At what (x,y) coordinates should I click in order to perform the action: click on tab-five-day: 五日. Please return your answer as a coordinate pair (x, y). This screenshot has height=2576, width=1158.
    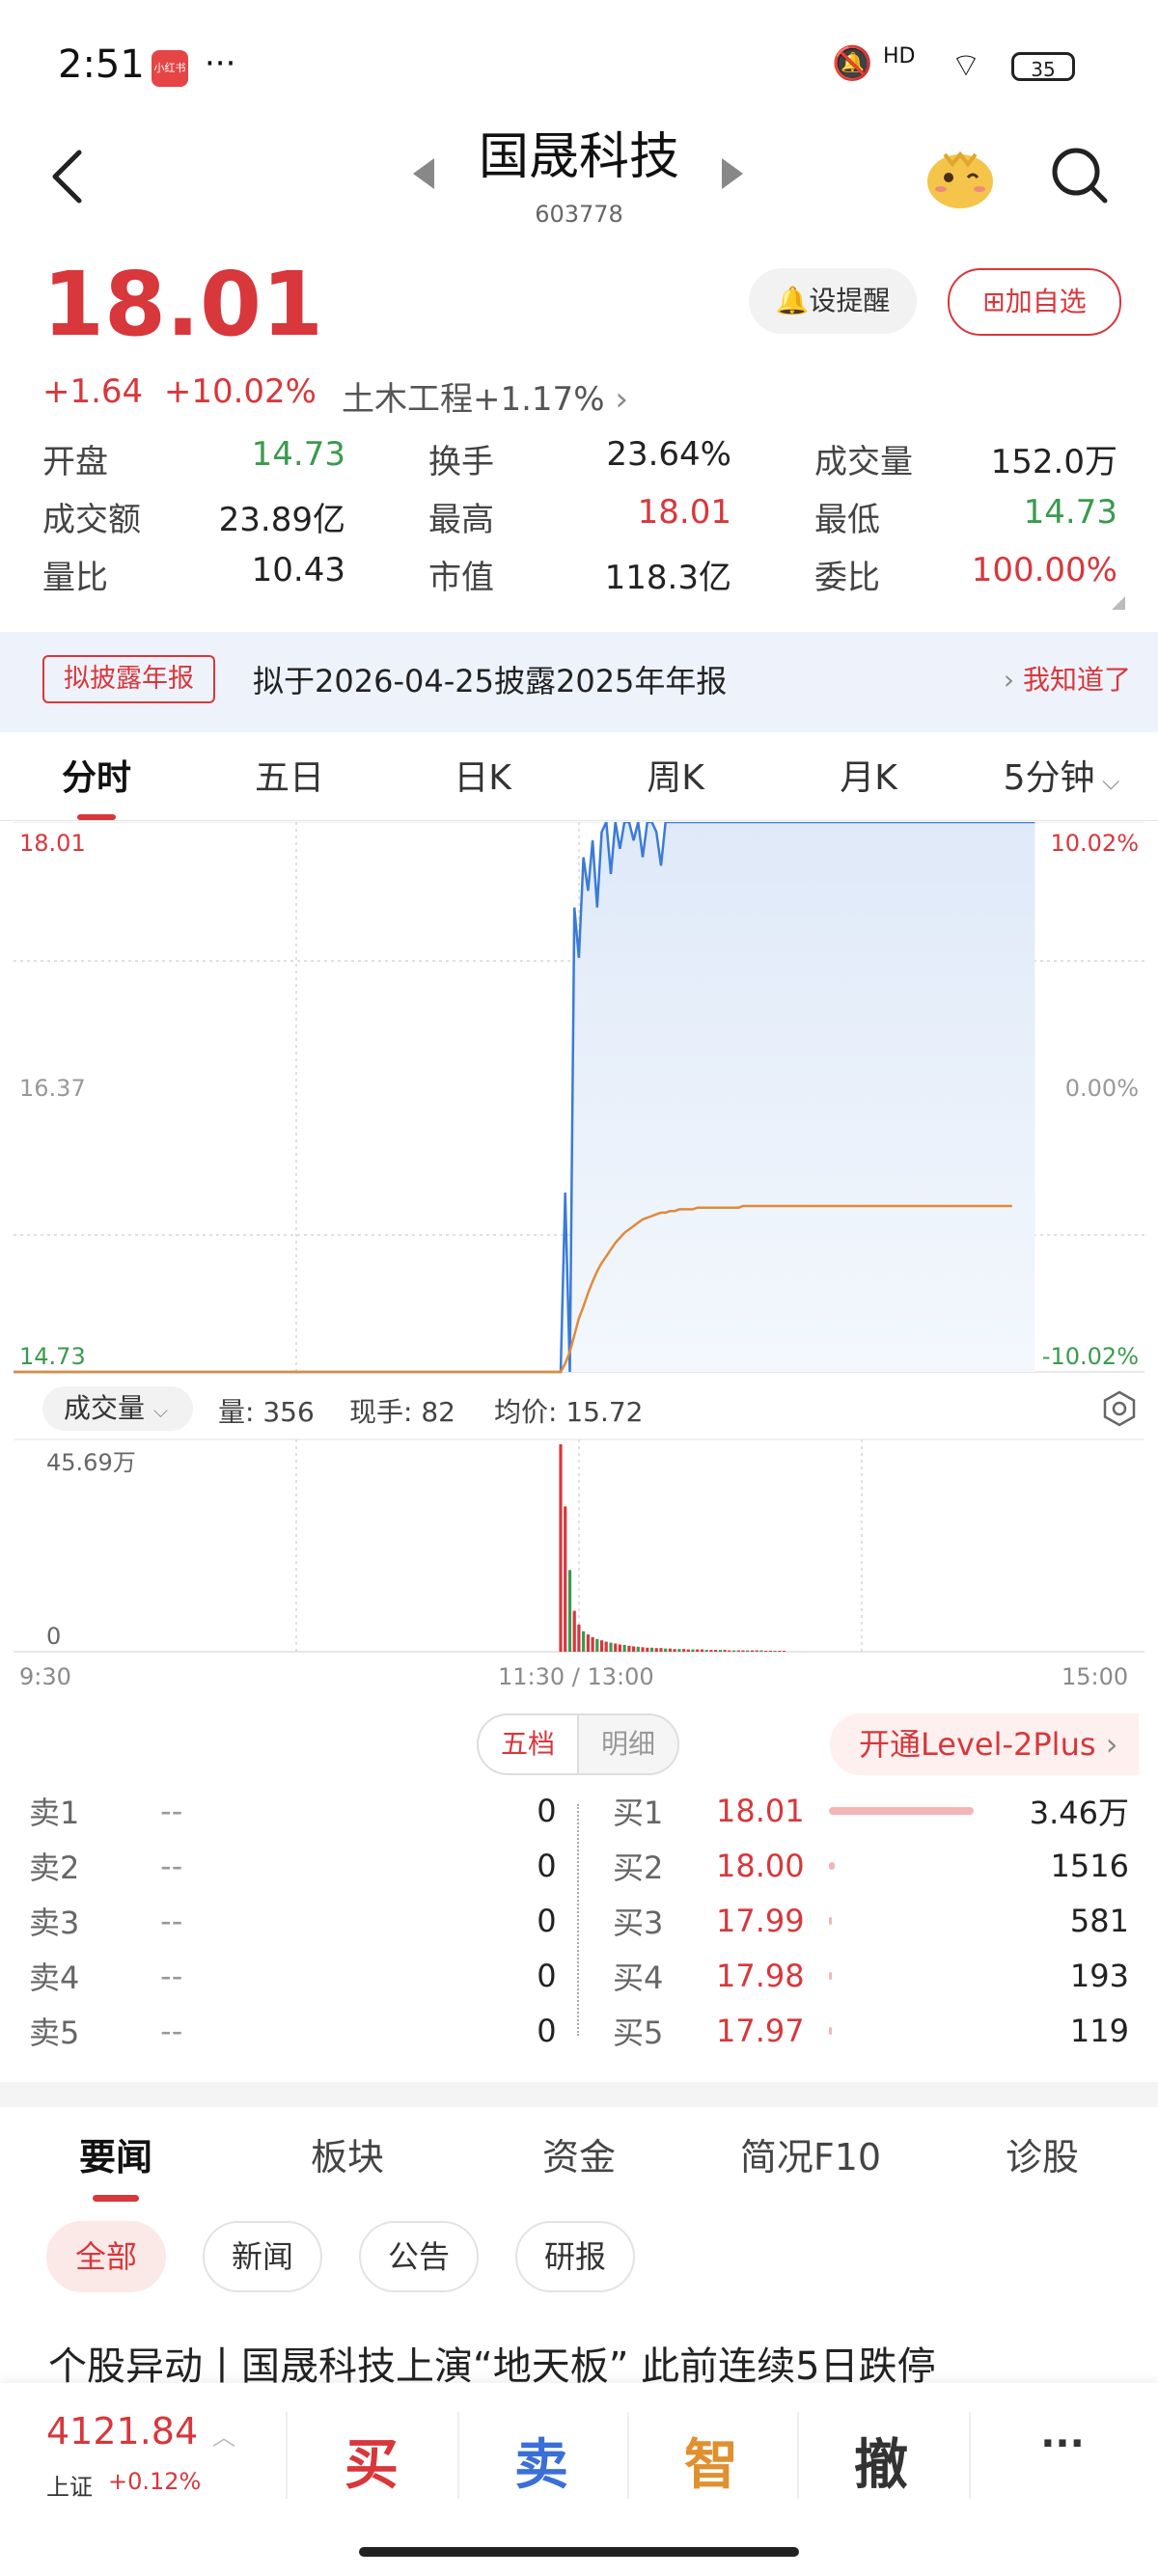
    Looking at the image, I should click on (289, 783).